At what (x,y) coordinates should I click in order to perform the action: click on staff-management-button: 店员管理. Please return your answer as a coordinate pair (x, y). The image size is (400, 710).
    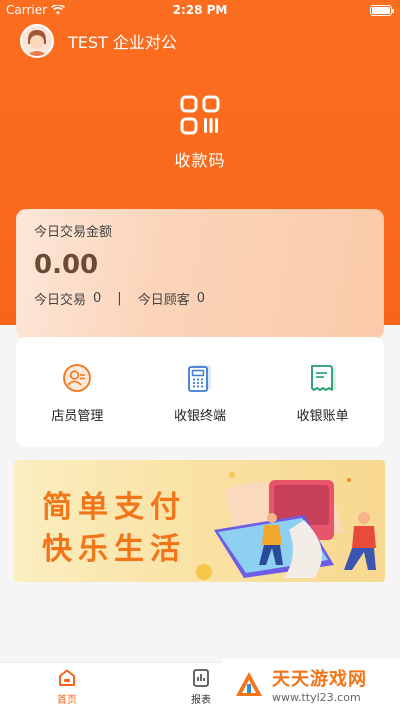
    Looking at the image, I should click on (77, 392).